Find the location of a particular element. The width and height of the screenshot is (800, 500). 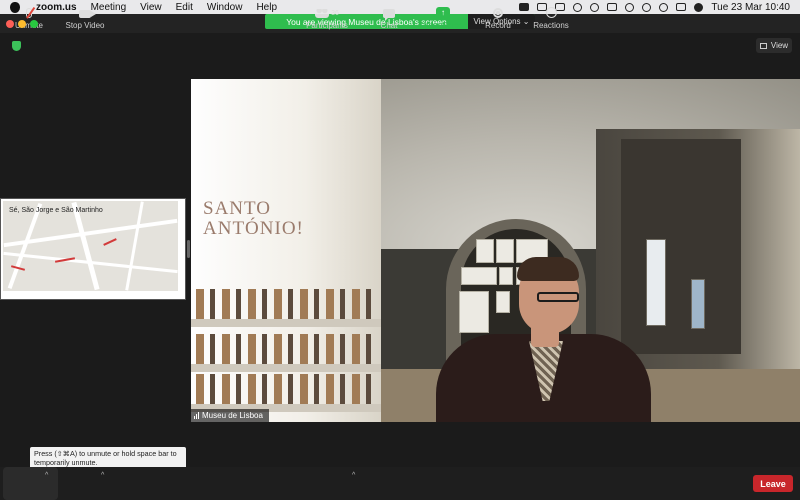

battery-icon is located at coordinates (612, 7).